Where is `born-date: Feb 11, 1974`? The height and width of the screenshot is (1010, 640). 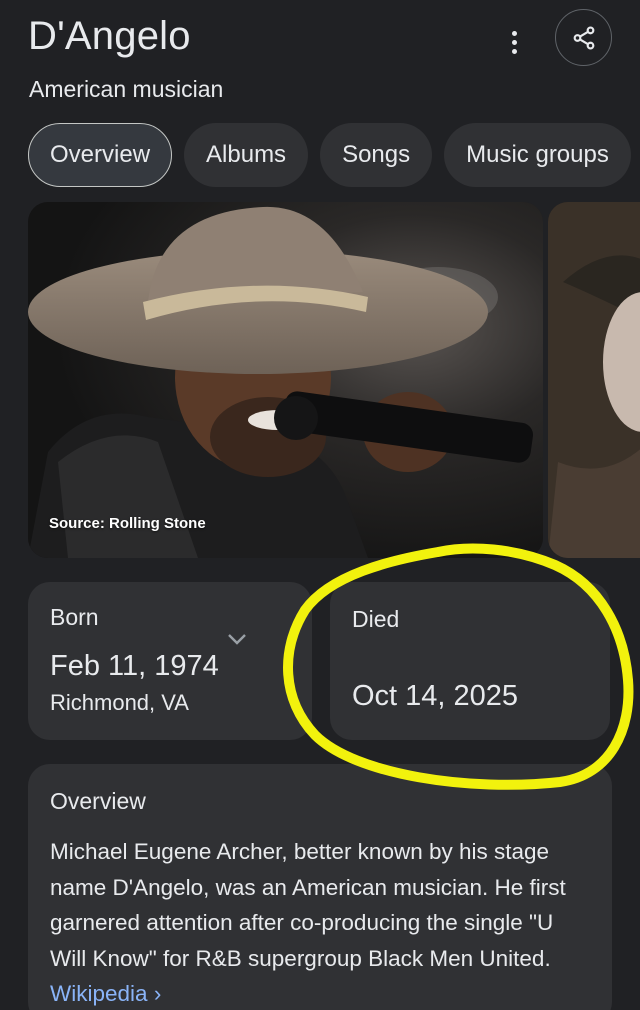
born-date: Feb 11, 1974 is located at coordinates (134, 666).